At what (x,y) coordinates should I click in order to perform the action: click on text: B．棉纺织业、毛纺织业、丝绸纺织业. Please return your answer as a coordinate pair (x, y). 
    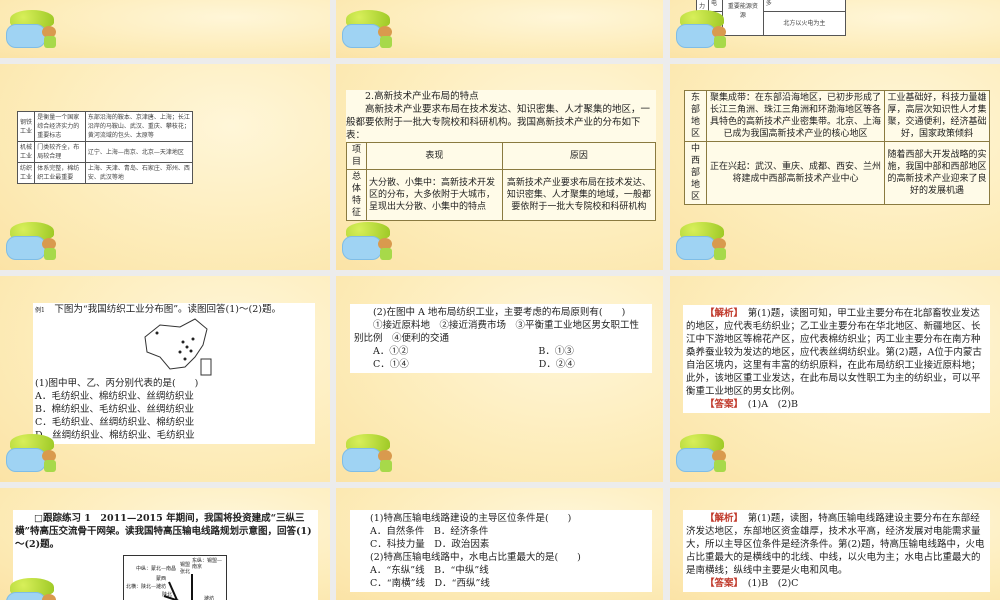
    Looking at the image, I should click on (114, 409).